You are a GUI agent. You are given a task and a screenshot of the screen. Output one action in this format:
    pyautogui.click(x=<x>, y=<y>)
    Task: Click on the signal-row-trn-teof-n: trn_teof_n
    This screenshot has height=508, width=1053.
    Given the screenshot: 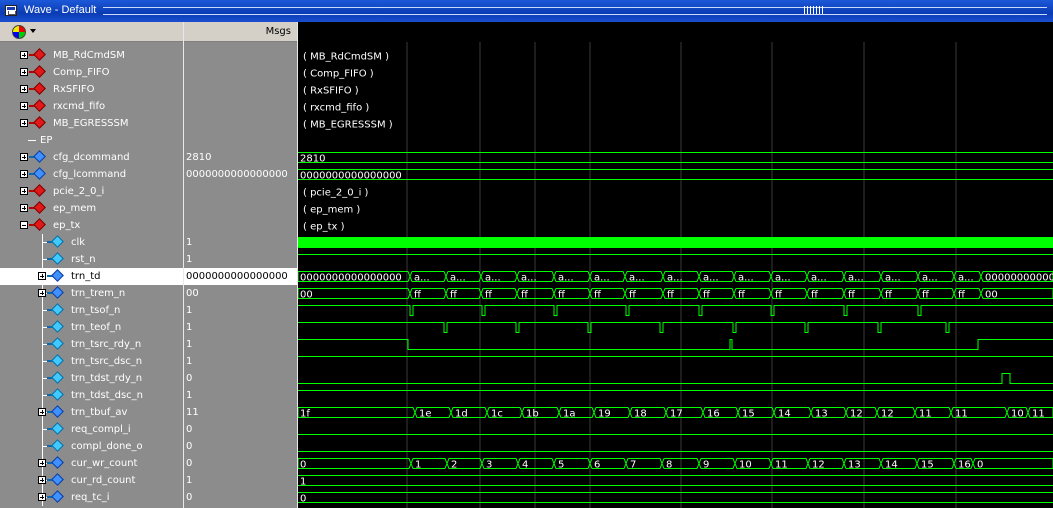 What is the action you would take?
    pyautogui.click(x=91, y=327)
    